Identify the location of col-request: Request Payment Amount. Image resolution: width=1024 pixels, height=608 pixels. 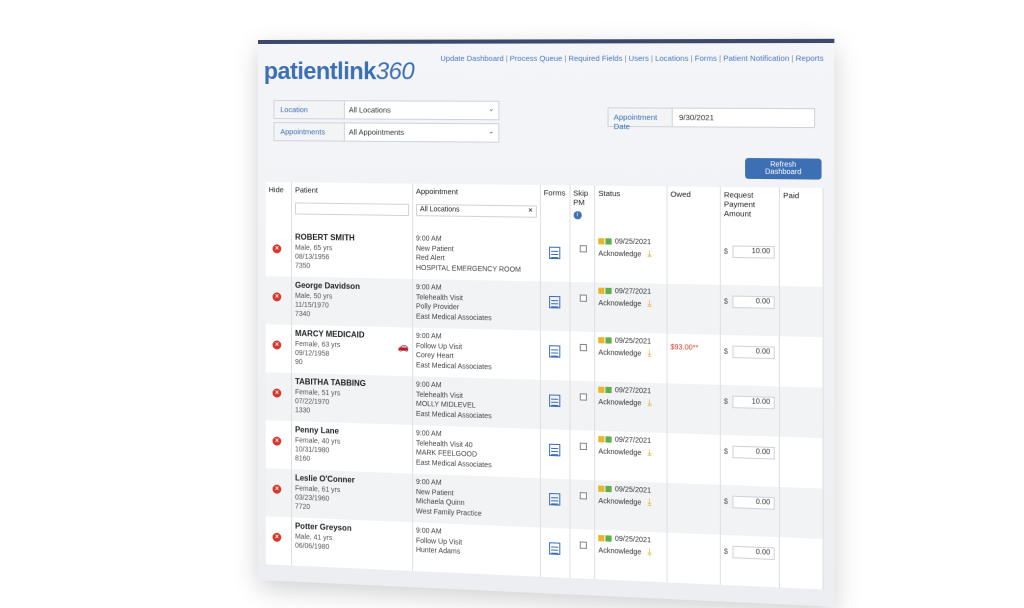
(750, 211).